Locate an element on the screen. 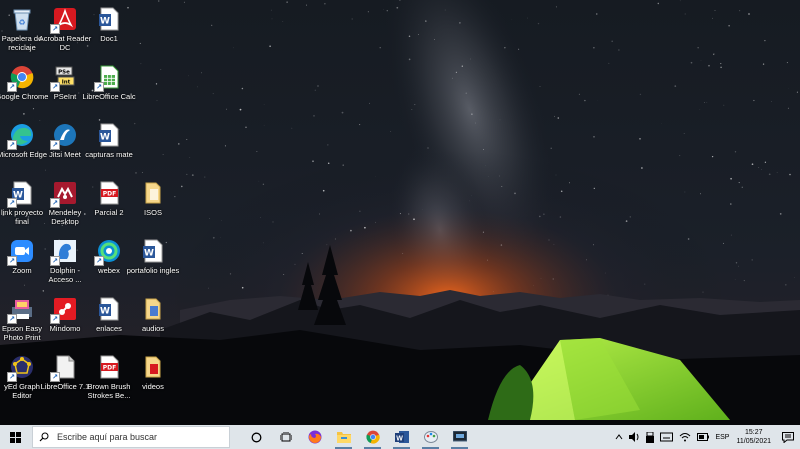 This screenshot has width=800, height=449. firefox-icon is located at coordinates (314, 437).